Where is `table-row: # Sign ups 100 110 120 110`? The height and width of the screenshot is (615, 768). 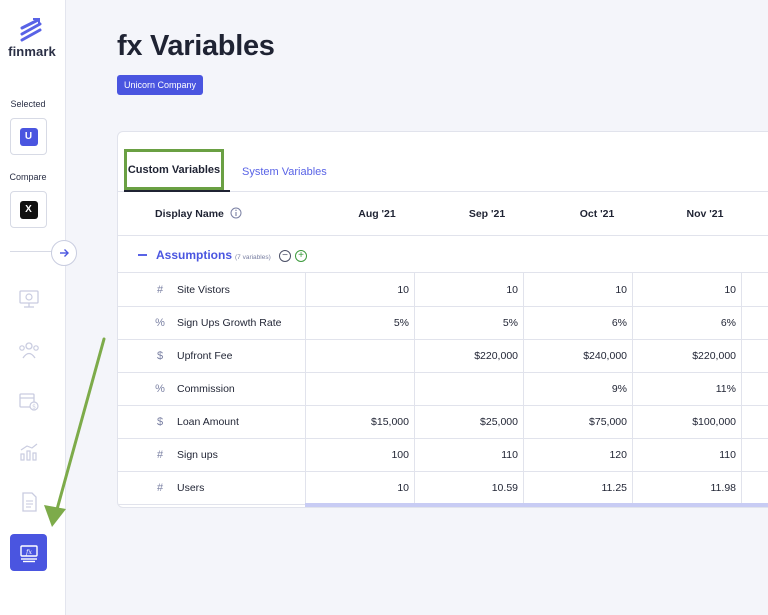
table-row: # Sign ups 100 110 120 110 is located at coordinates (443, 455).